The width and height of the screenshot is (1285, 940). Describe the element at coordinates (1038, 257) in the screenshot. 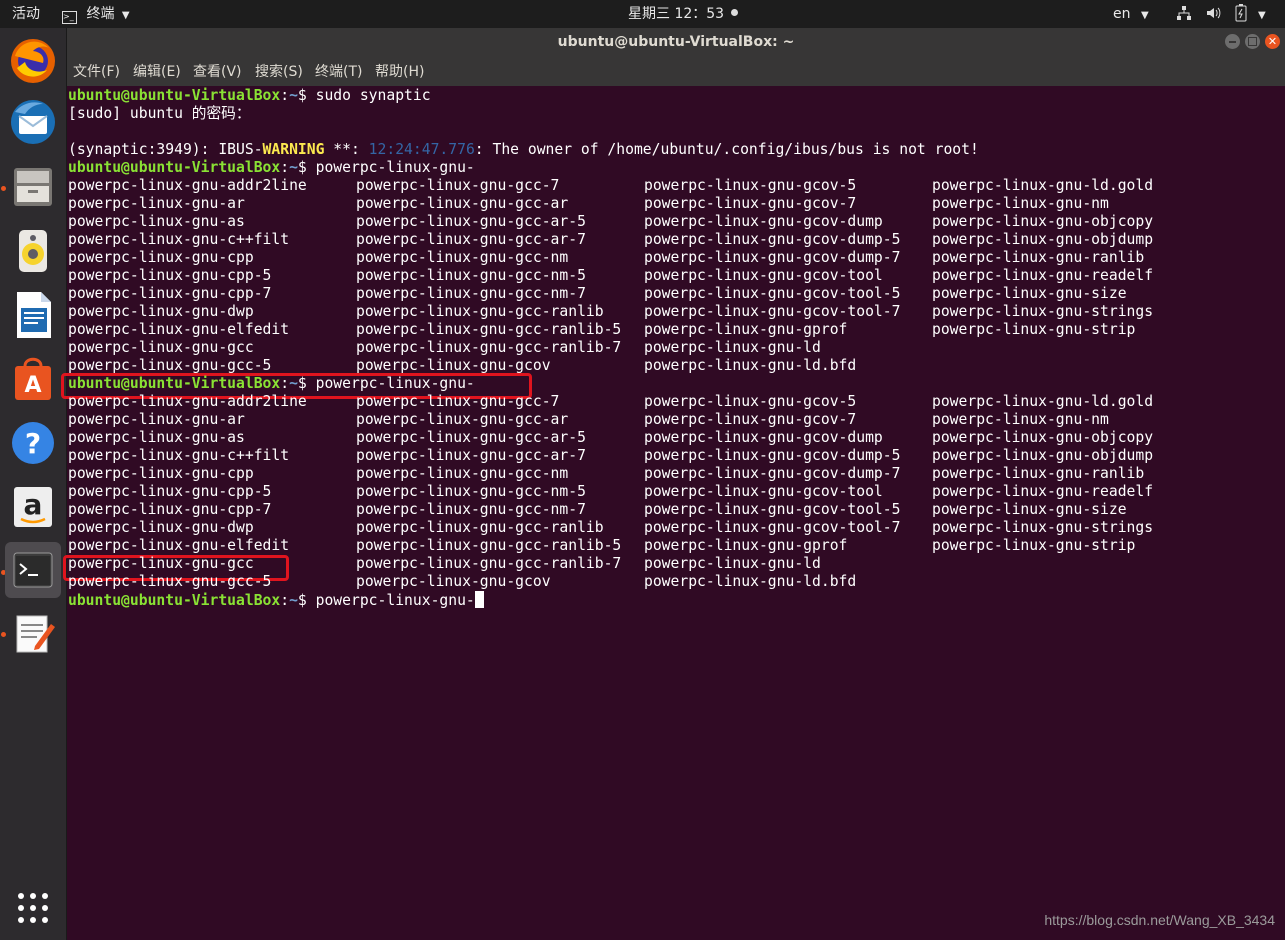

I see `completion-entry: powerpc-linux-gnu-ranlib` at that location.